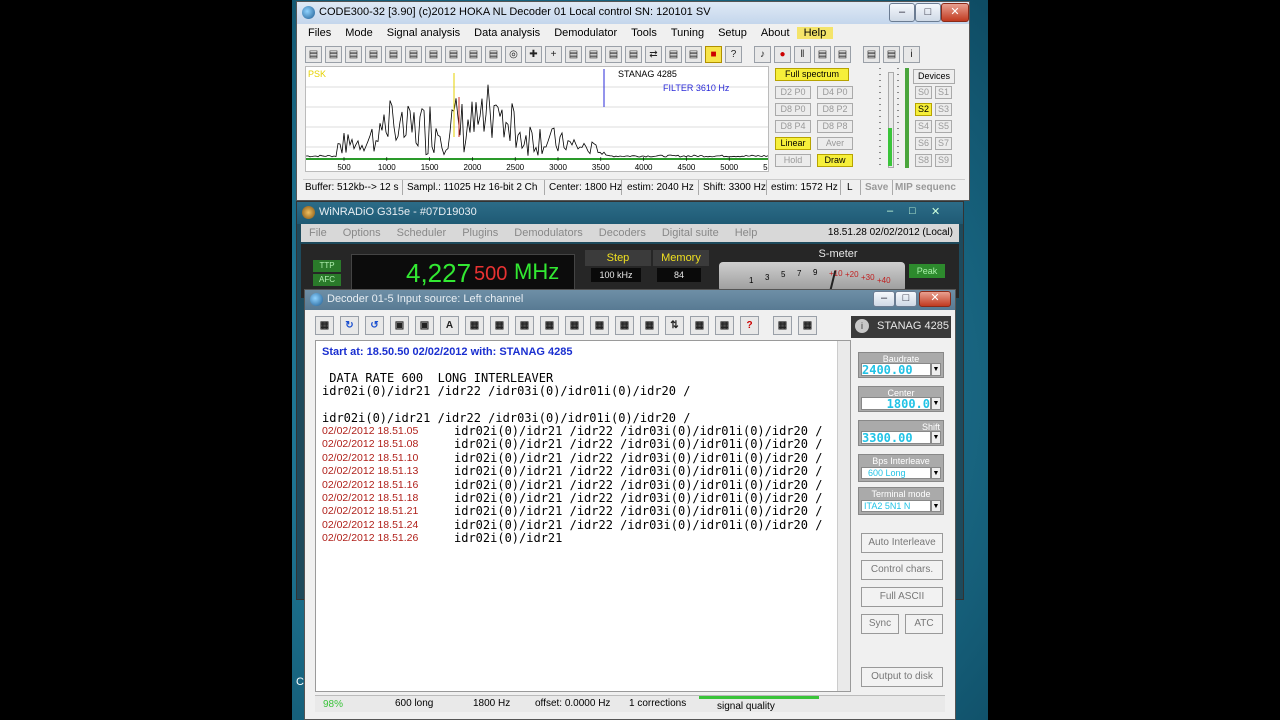 The height and width of the screenshot is (720, 1280). I want to click on plus-icon: +, so click(553, 54).